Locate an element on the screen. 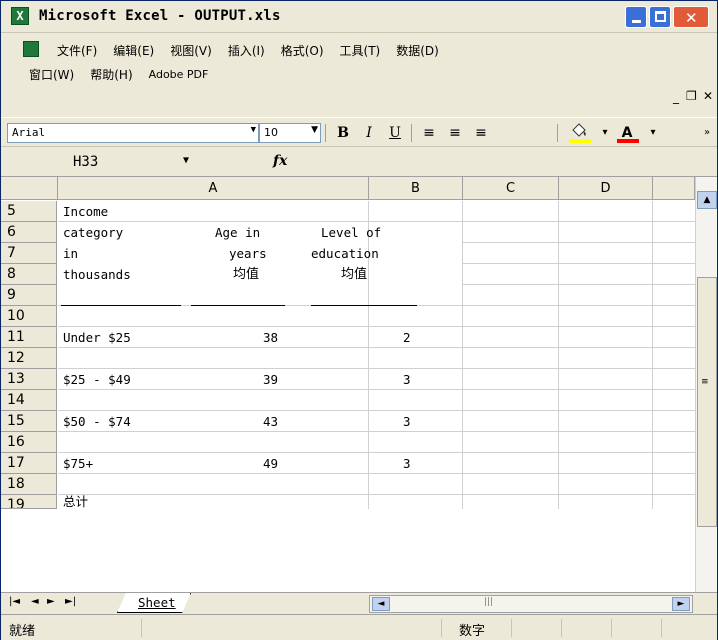  row-header-17: 17 is located at coordinates (29, 463).